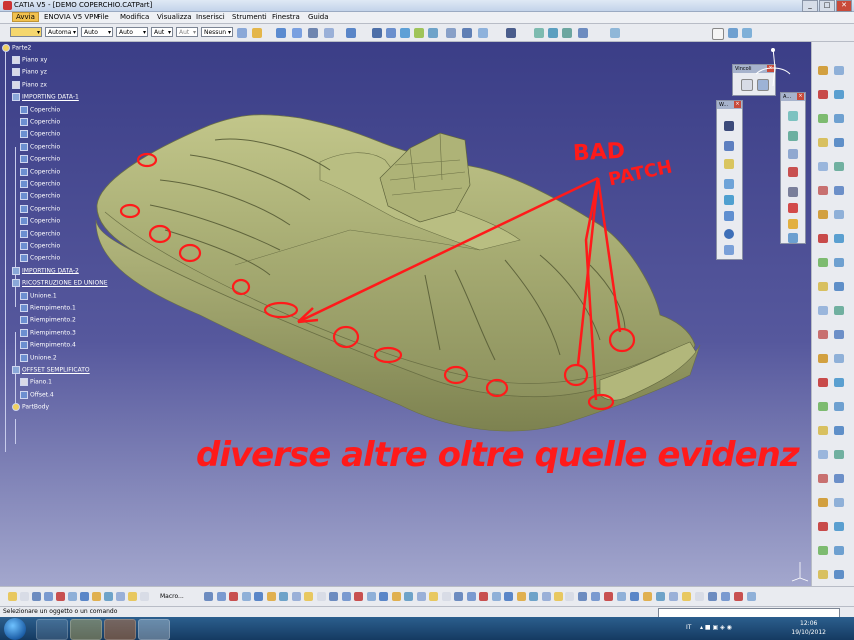 The image size is (854, 640). What do you see at coordinates (48, 334) in the screenshot?
I see `tree-item: Riempimento.3` at bounding box center [48, 334].